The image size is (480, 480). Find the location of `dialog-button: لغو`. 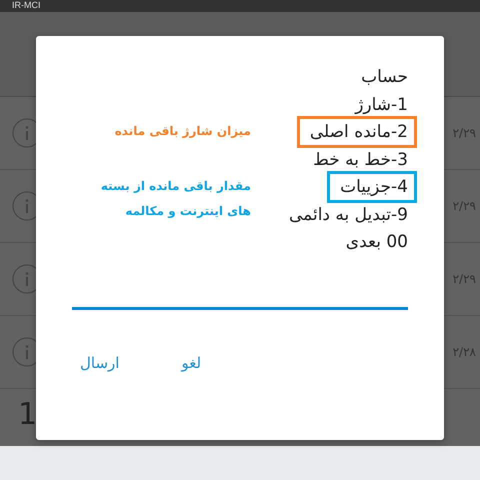

dialog-button: لغو is located at coordinates (191, 363).